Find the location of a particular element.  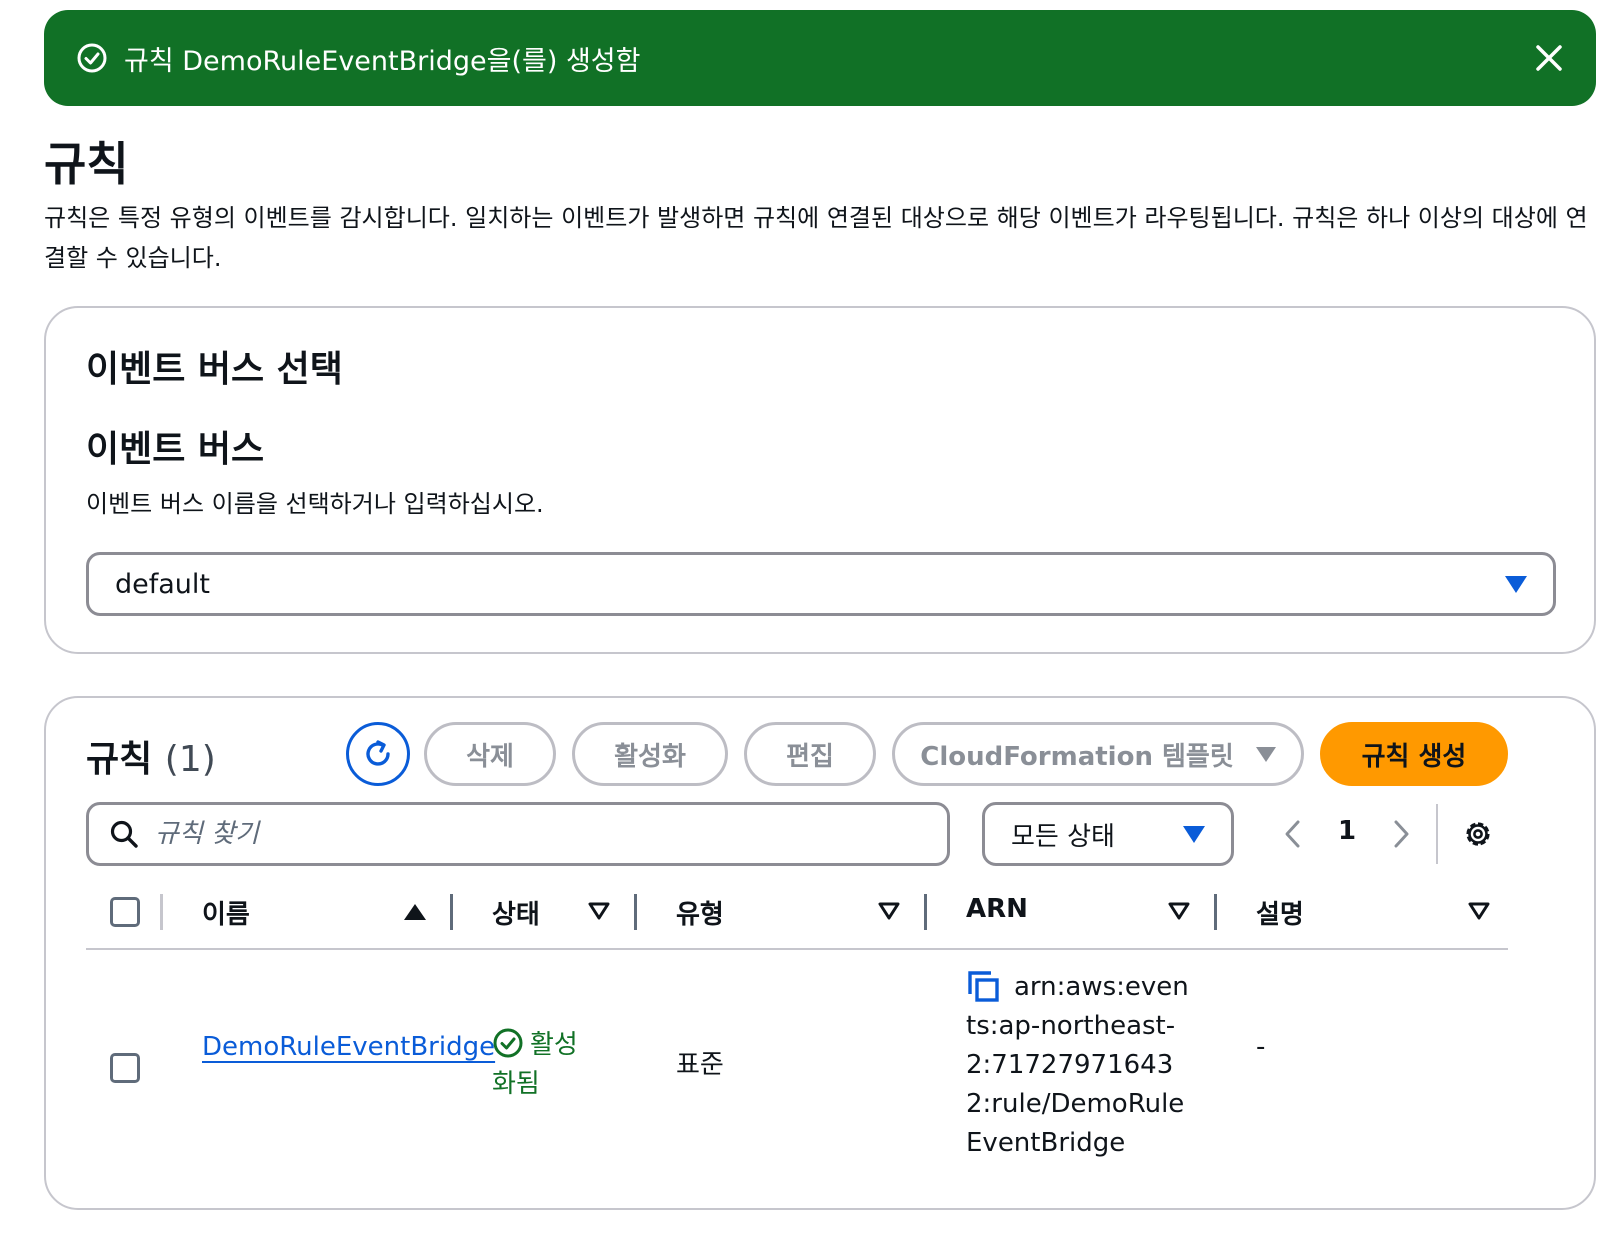

page-title: 규칙 is located at coordinates (86, 164).